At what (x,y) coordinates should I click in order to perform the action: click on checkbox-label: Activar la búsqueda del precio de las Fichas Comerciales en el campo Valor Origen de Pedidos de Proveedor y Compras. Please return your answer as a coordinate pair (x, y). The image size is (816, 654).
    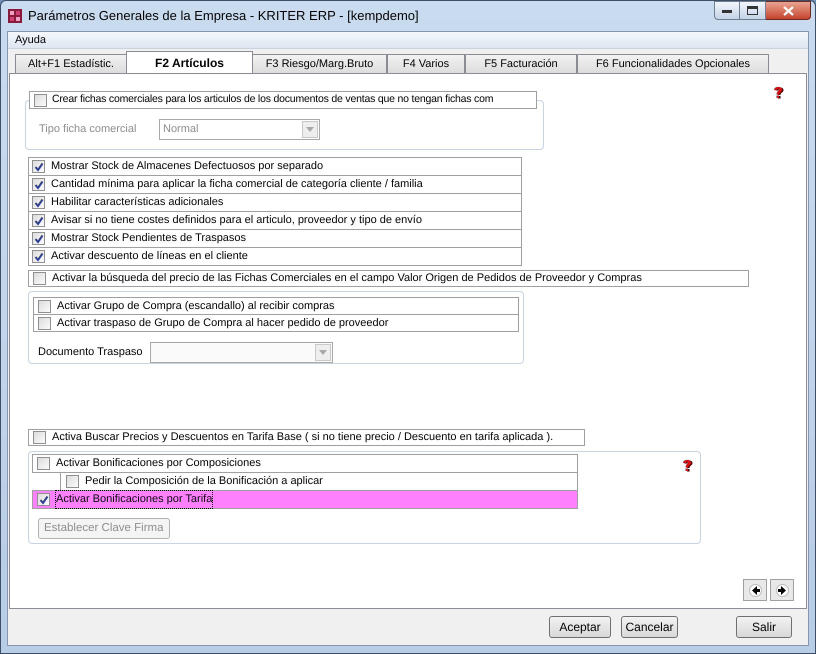
    Looking at the image, I should click on (347, 278).